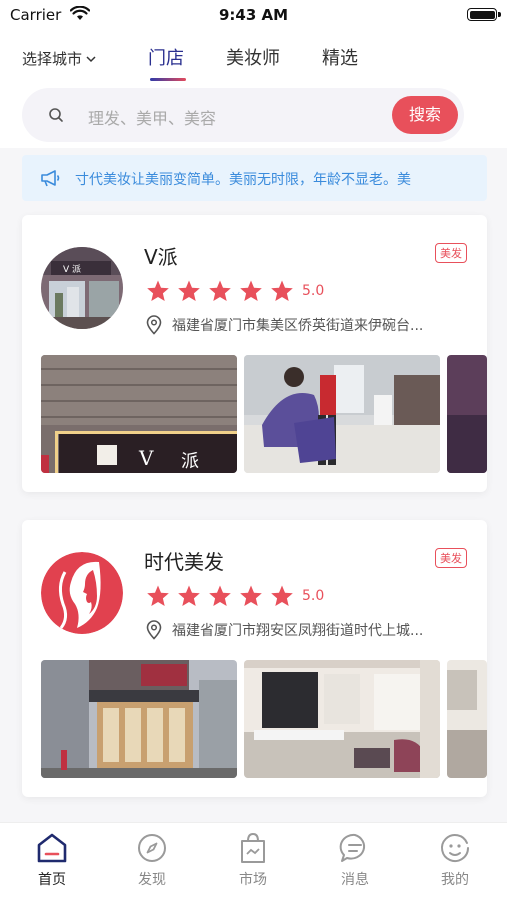 Image resolution: width=507 pixels, height=900 pixels. Describe the element at coordinates (352, 847) in the screenshot. I see `message-icon` at that location.